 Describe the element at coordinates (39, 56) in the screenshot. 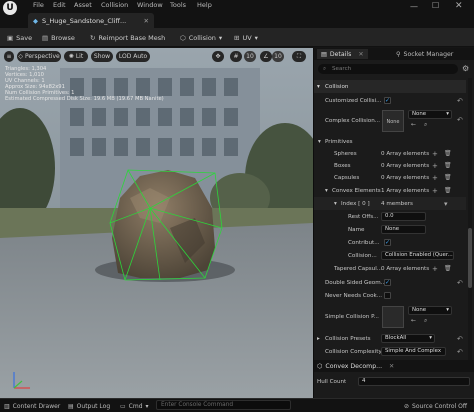

I see `perspective-button: ◇ Perspective` at that location.